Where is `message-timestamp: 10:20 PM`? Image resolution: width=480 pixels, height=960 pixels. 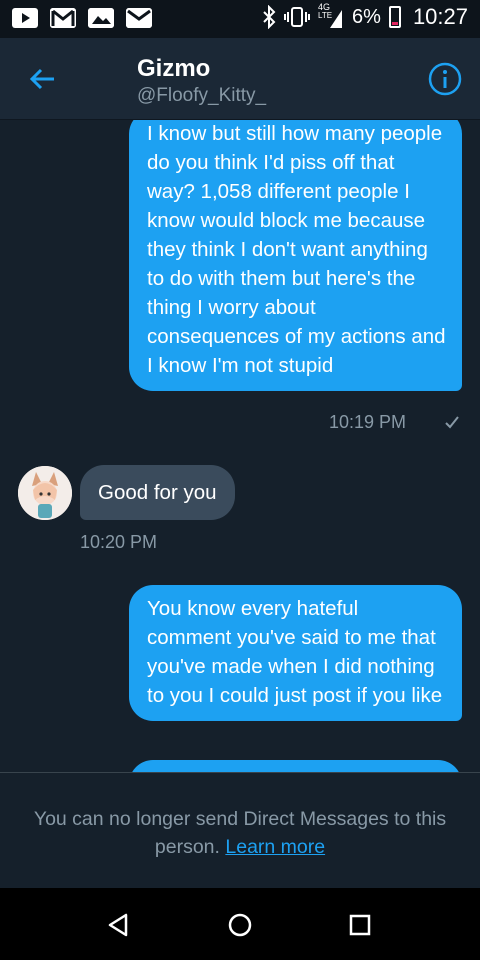
message-timestamp: 10:20 PM is located at coordinates (119, 542).